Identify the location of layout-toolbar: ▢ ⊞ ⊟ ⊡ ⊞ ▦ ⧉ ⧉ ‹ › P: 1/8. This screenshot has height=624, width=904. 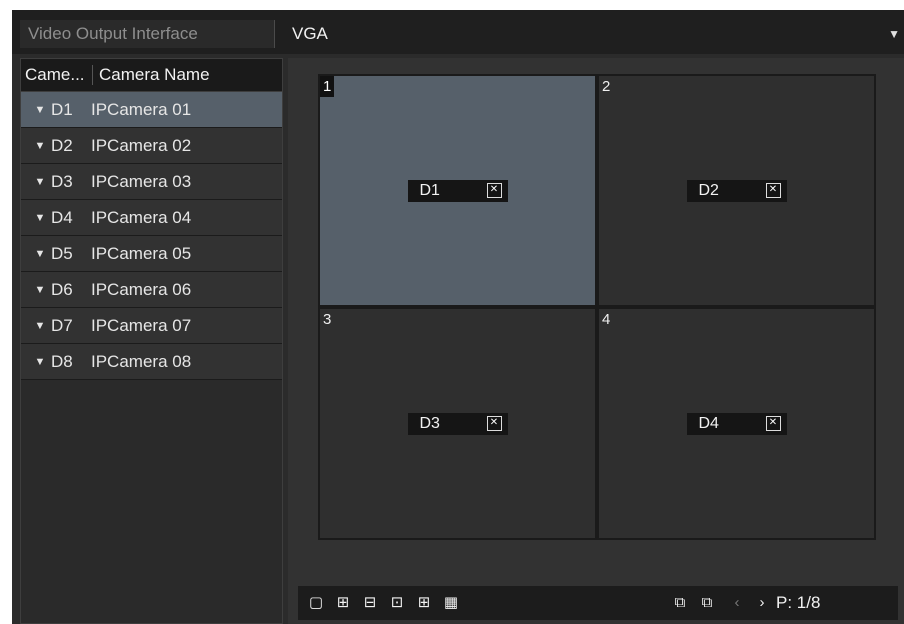
(598, 603).